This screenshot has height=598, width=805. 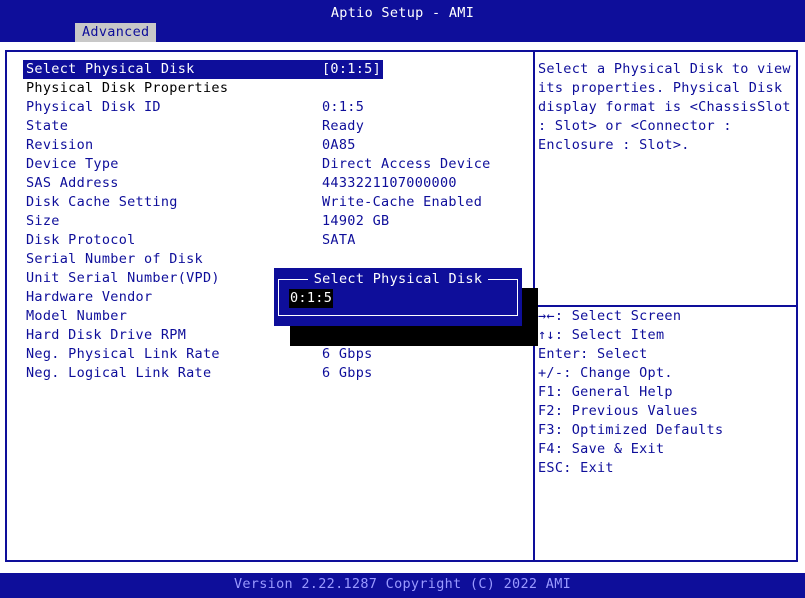 I want to click on key-hint: ↑↓: Select Item, so click(x=601, y=335).